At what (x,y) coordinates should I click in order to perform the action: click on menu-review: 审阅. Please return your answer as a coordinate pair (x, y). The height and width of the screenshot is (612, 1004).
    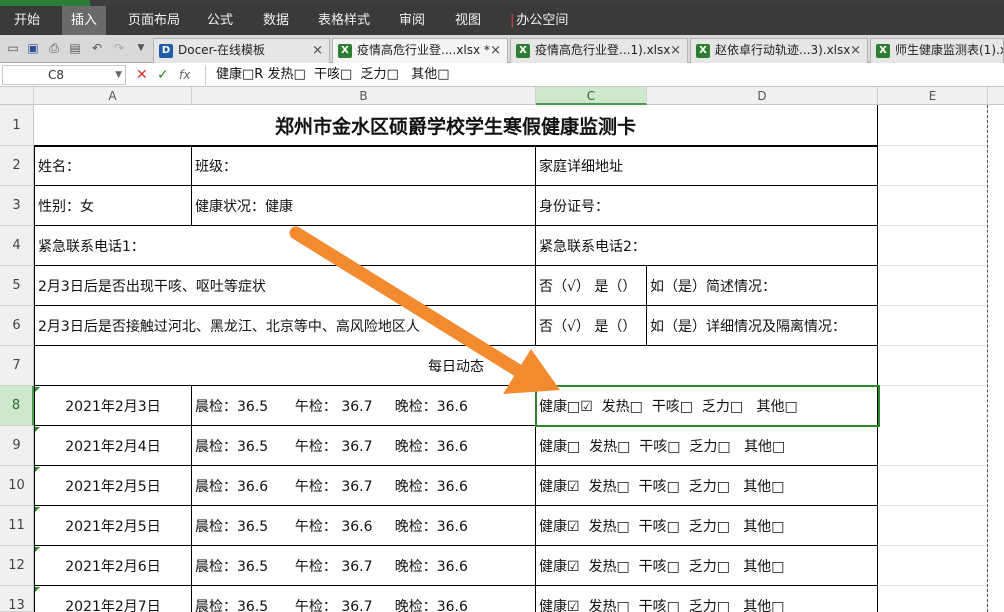
    Looking at the image, I should click on (412, 20).